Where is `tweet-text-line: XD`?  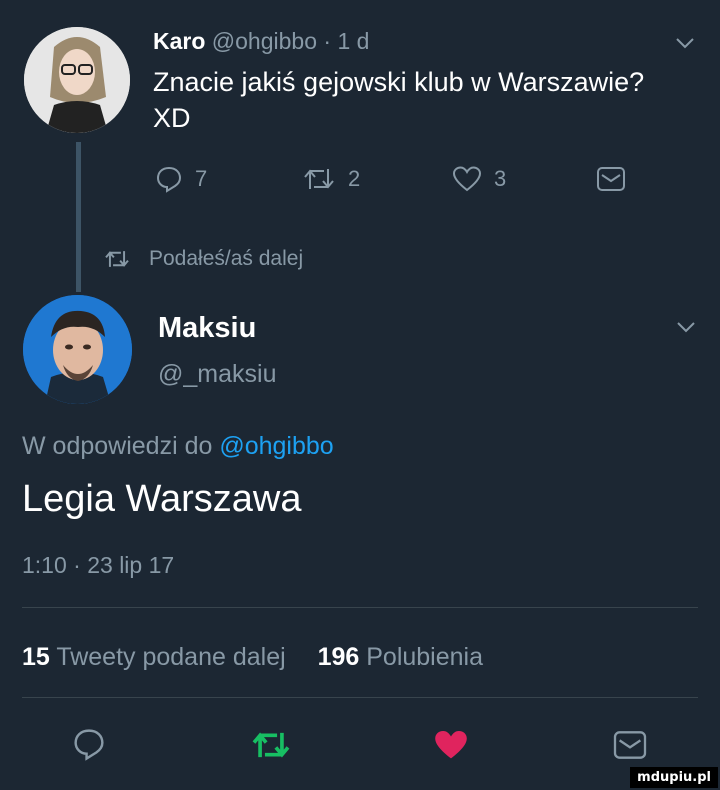
tweet-text-line: XD is located at coordinates (172, 118).